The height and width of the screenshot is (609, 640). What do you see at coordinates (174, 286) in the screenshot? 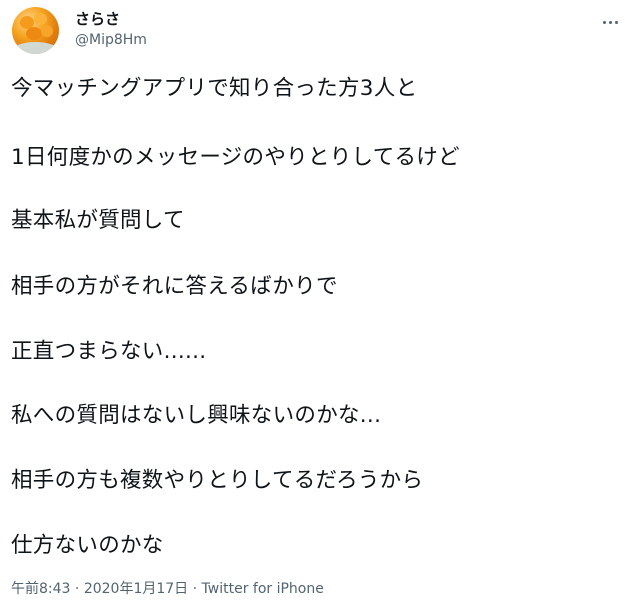
I see `tweet-text-line: 相手の方がそれに答えるばかりで` at bounding box center [174, 286].